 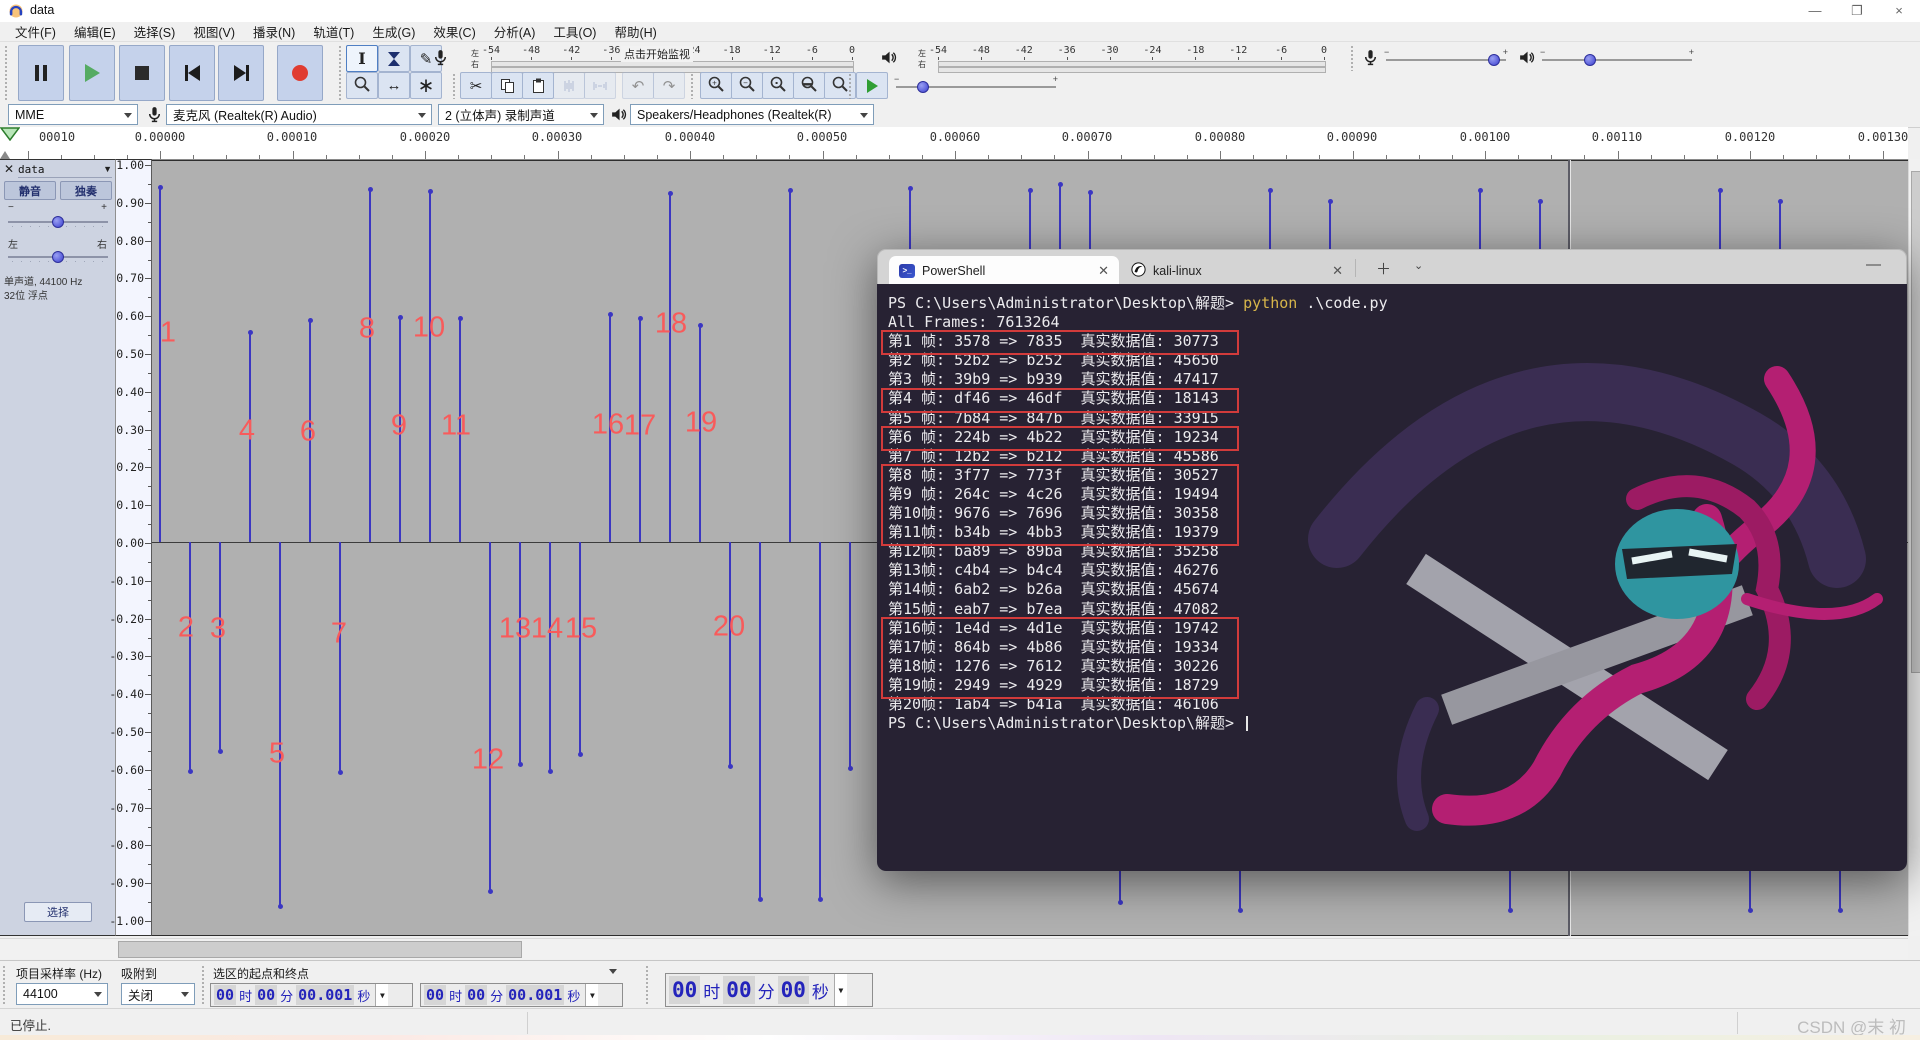 I want to click on menu-item: 生成(G), so click(x=393, y=31).